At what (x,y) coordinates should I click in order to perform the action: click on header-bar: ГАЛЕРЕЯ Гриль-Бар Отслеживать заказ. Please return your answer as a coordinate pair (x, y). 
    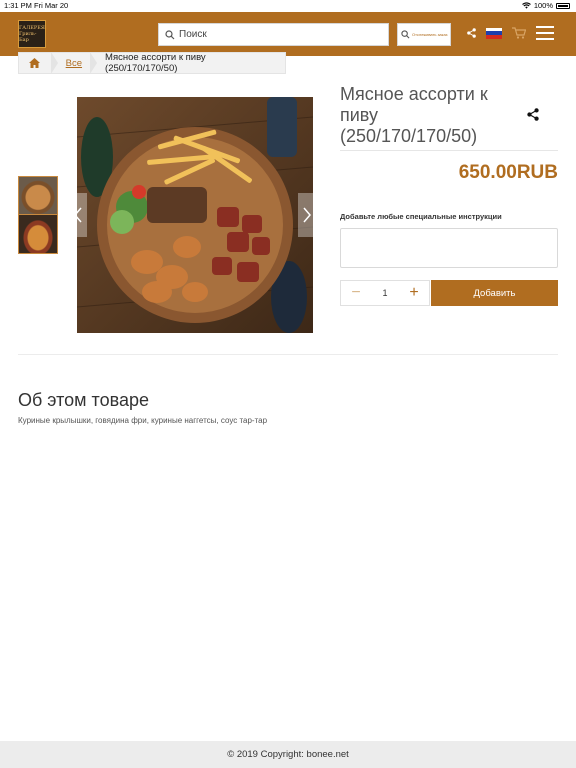
    Looking at the image, I should click on (288, 34).